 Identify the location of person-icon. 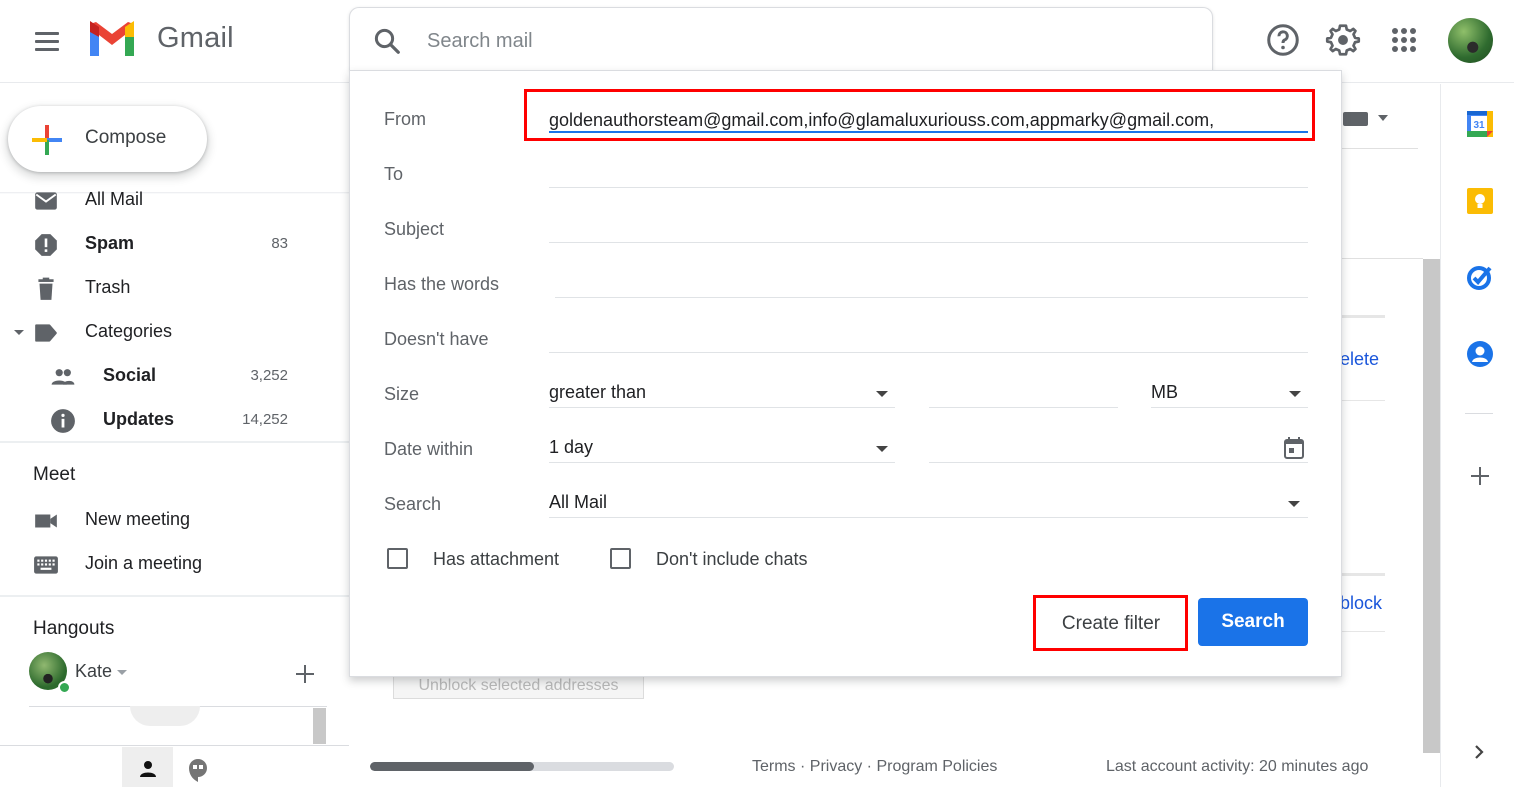
(148, 769).